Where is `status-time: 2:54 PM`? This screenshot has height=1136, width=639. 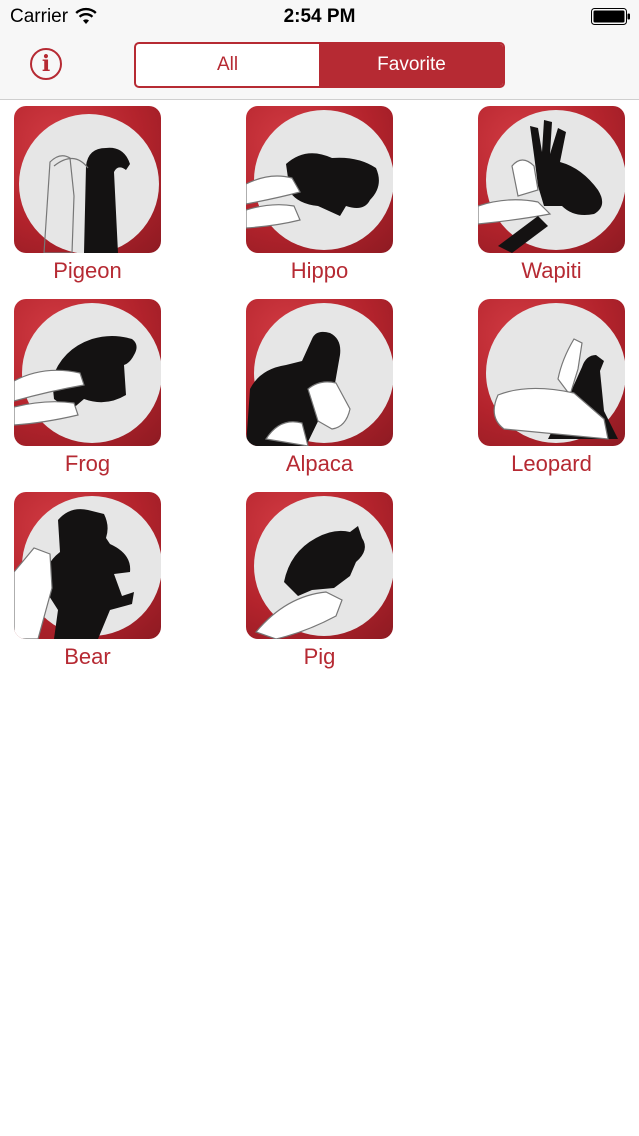
status-time: 2:54 PM is located at coordinates (319, 16).